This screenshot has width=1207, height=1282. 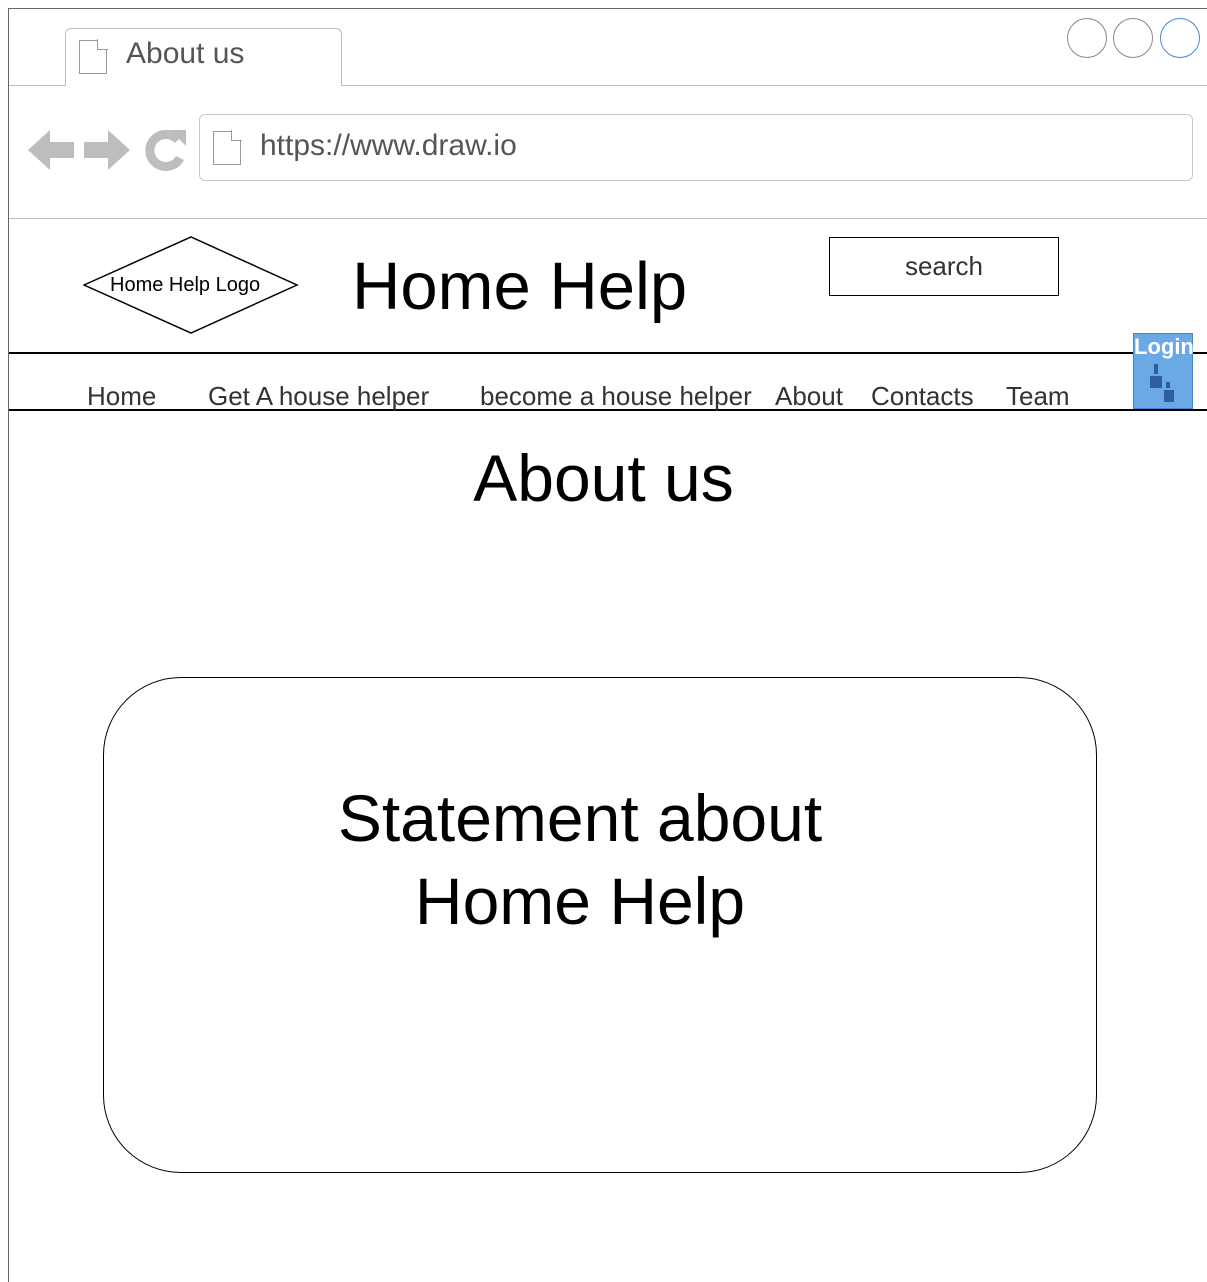 I want to click on refresh-icon, so click(x=165, y=150).